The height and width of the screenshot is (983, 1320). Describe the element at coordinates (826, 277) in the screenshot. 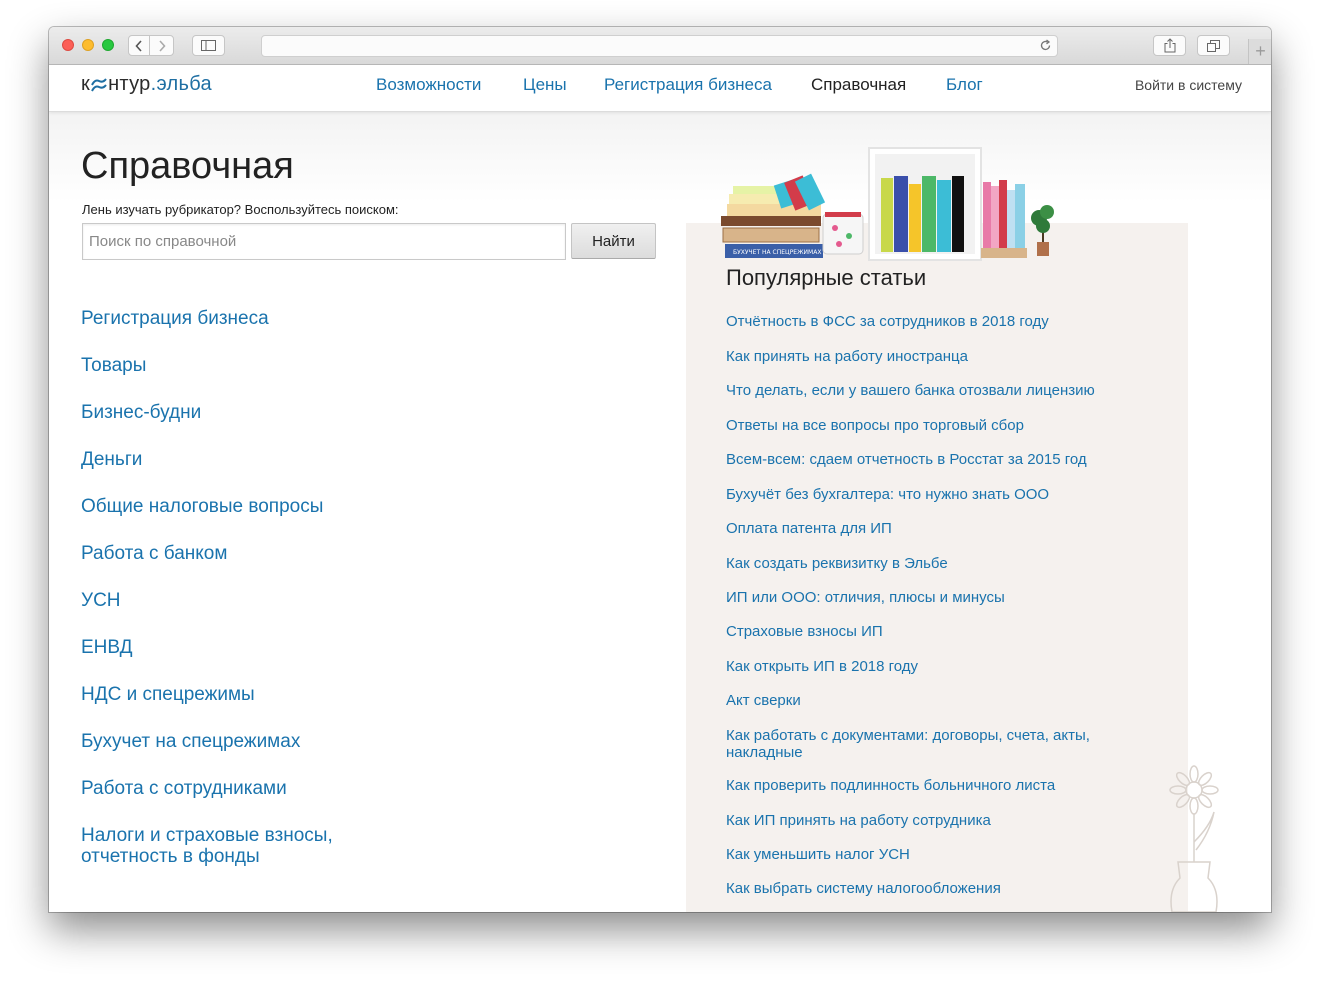

I see `popular-articles-title: Популярные статьи` at that location.